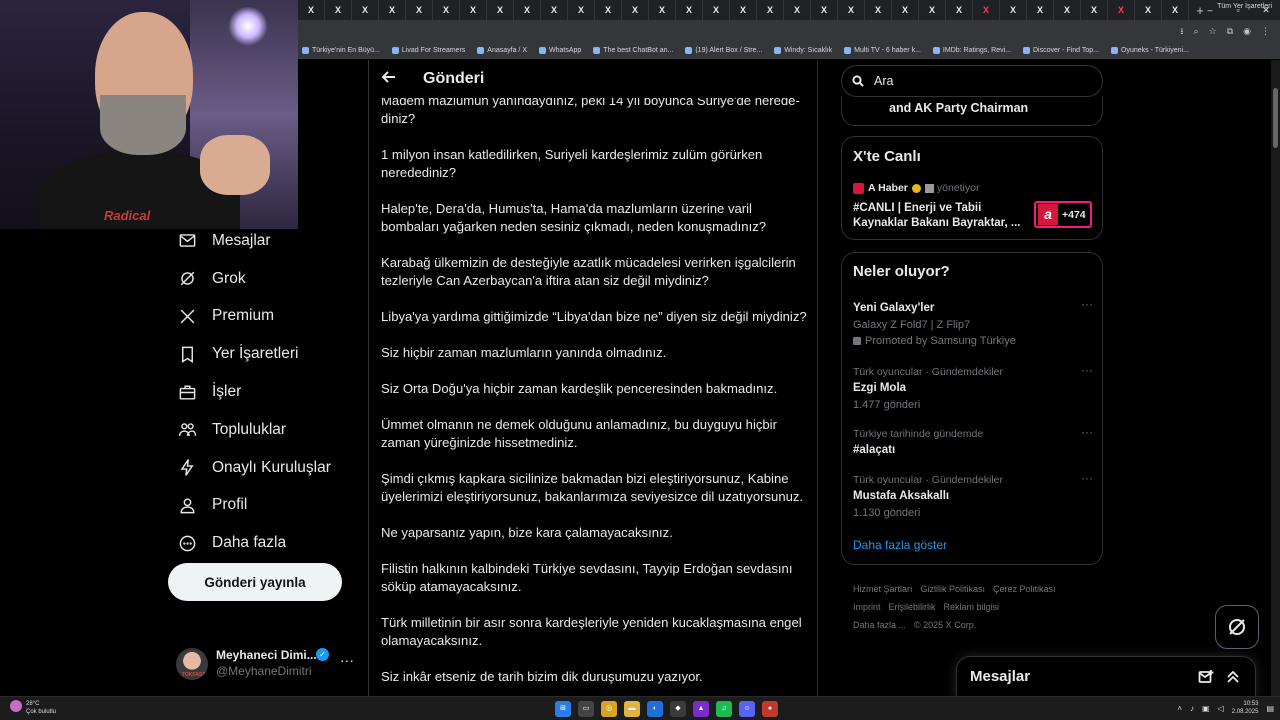 This screenshot has height=720, width=1280. Describe the element at coordinates (1206, 708) in the screenshot. I see `network-icon: ▣` at that location.